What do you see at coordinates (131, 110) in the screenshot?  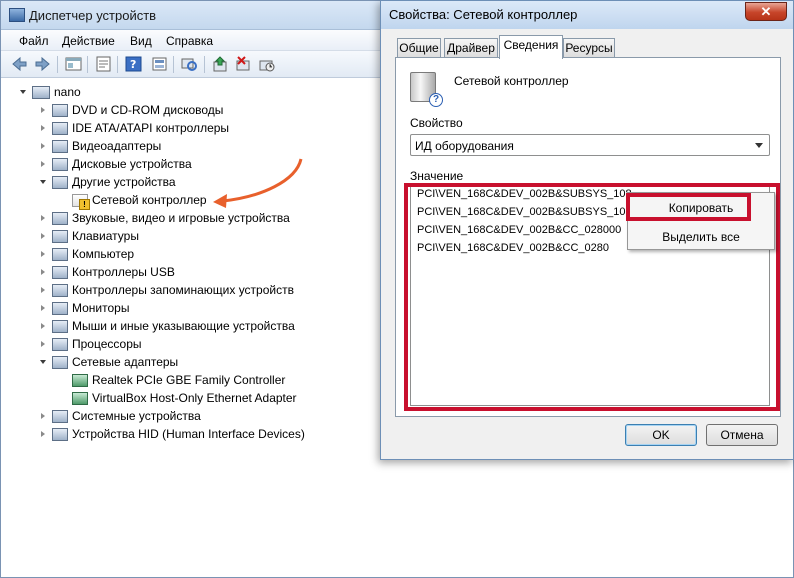 I see `tree-item: DVD и CD-ROM дисководы` at bounding box center [131, 110].